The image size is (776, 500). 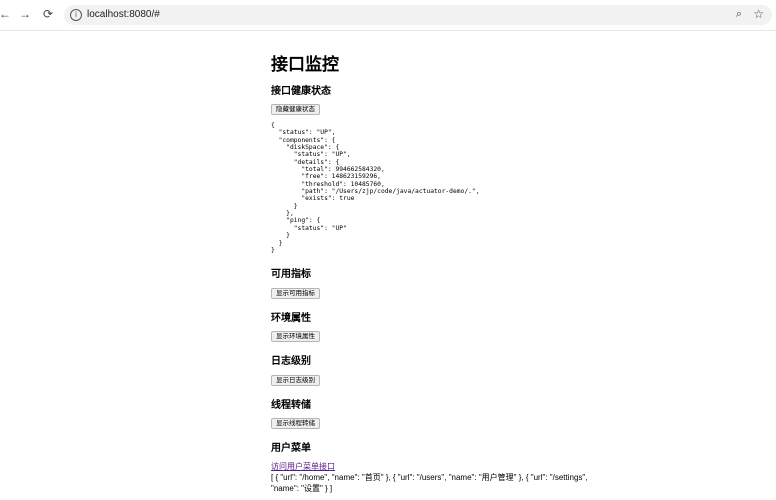 I want to click on menu-heading: 用户菜单, so click(x=291, y=448).